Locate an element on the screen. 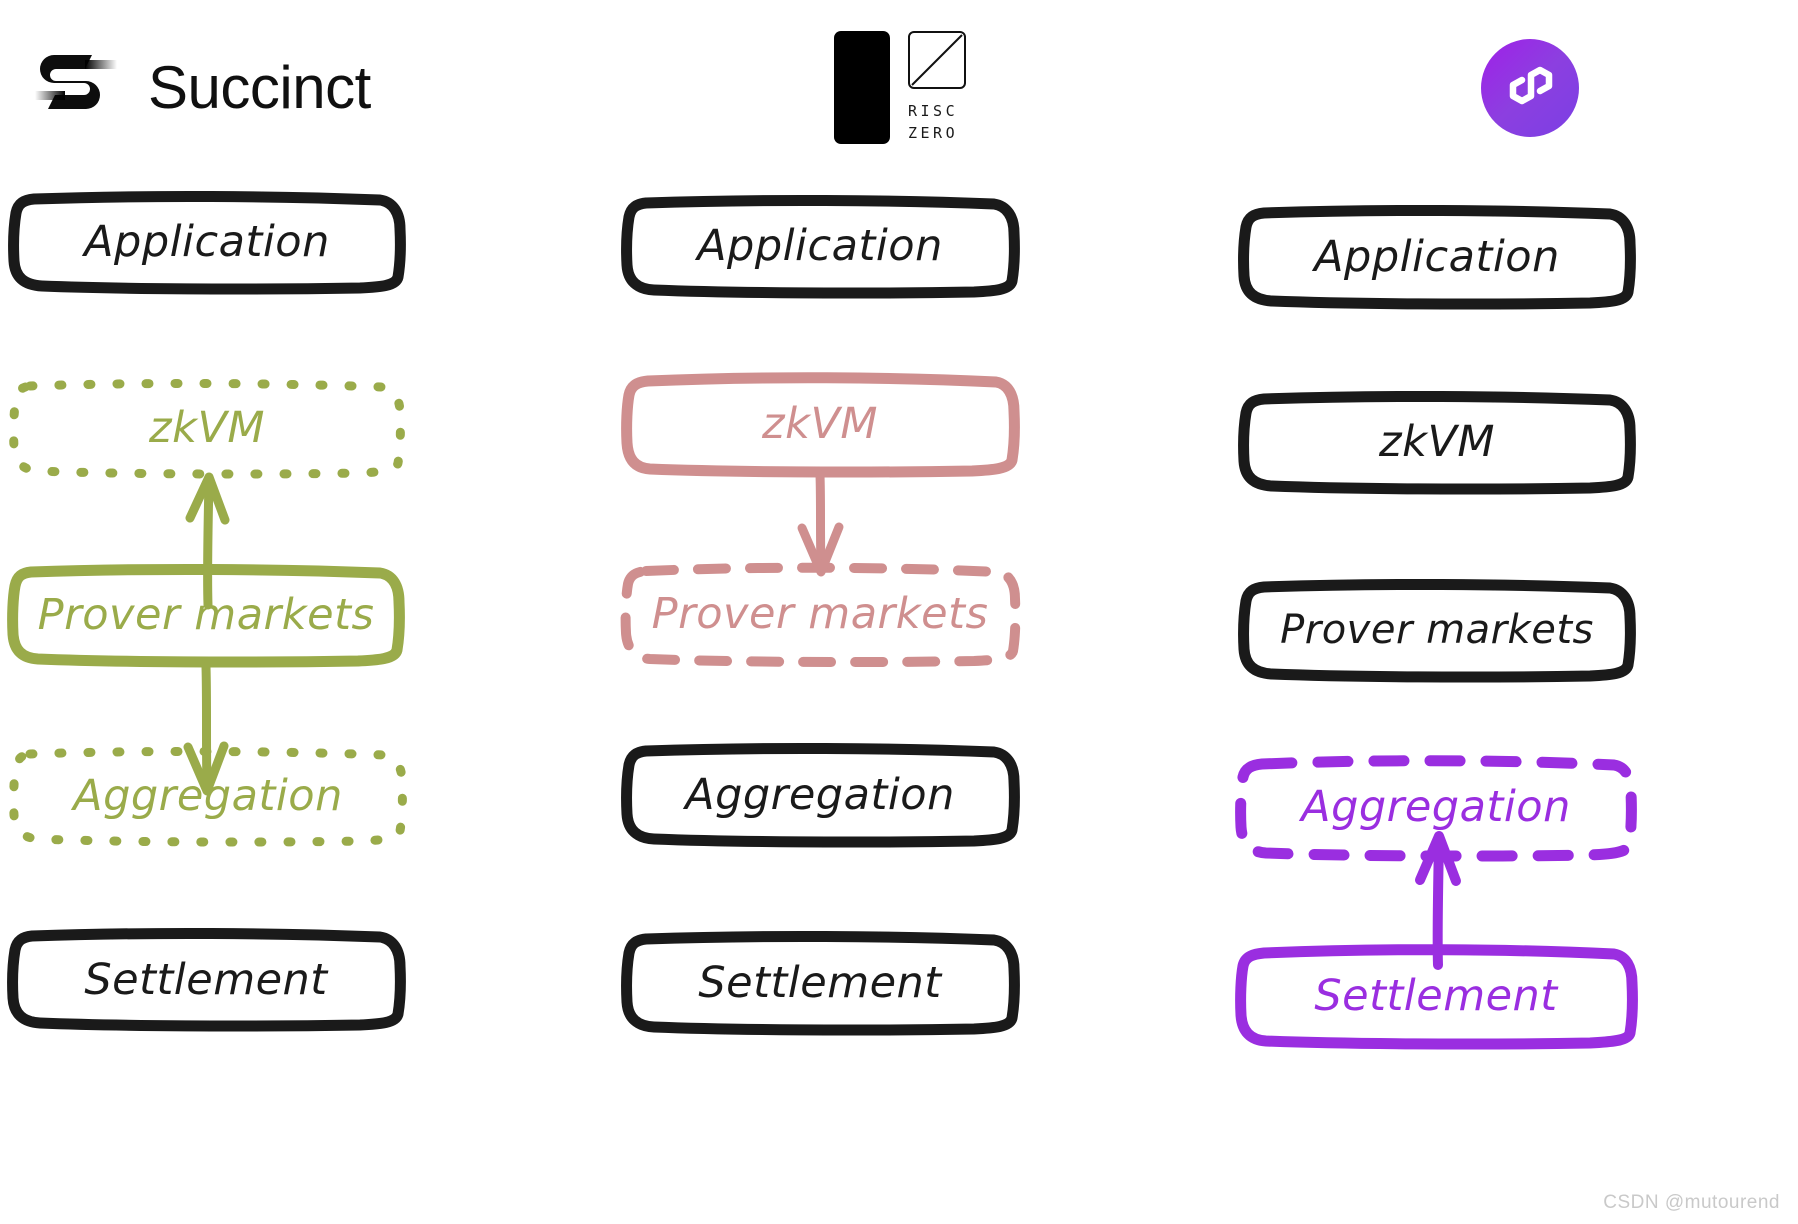  node-risczero-prover-markets: Prover markets is located at coordinates (820, 615).